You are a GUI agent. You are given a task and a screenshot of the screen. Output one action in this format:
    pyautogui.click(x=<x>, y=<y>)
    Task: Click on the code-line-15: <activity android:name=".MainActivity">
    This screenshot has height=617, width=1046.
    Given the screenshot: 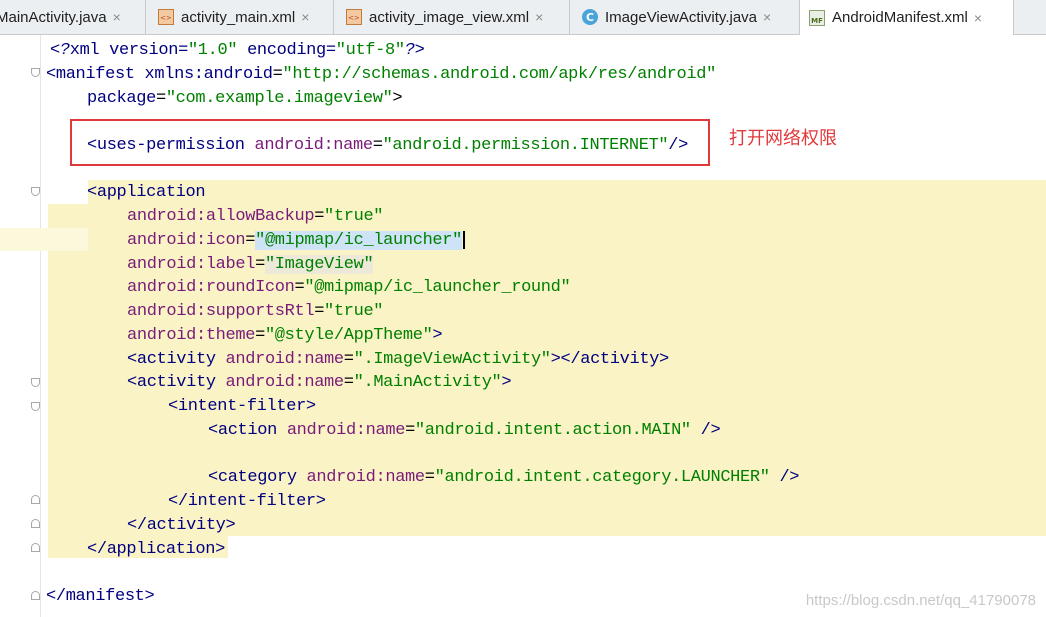 What is the action you would take?
    pyautogui.click(x=319, y=382)
    